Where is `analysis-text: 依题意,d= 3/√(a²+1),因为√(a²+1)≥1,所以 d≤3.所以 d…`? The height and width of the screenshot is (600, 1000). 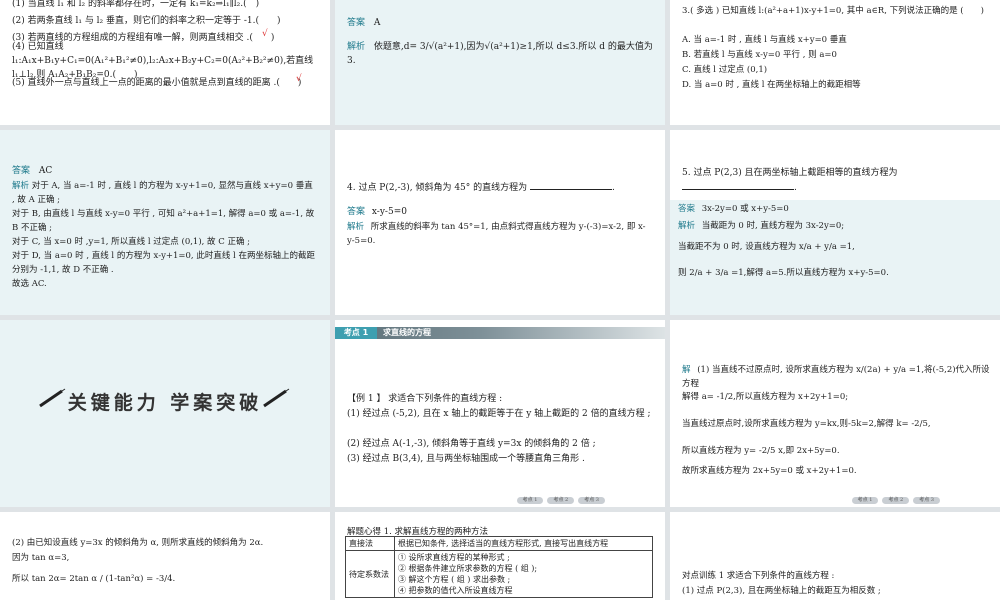
analysis-text: 依题意,d= 3/√(a²+1),因为√(a²+1)≥1,所以 d≤3.所以 d… is located at coordinates (500, 54).